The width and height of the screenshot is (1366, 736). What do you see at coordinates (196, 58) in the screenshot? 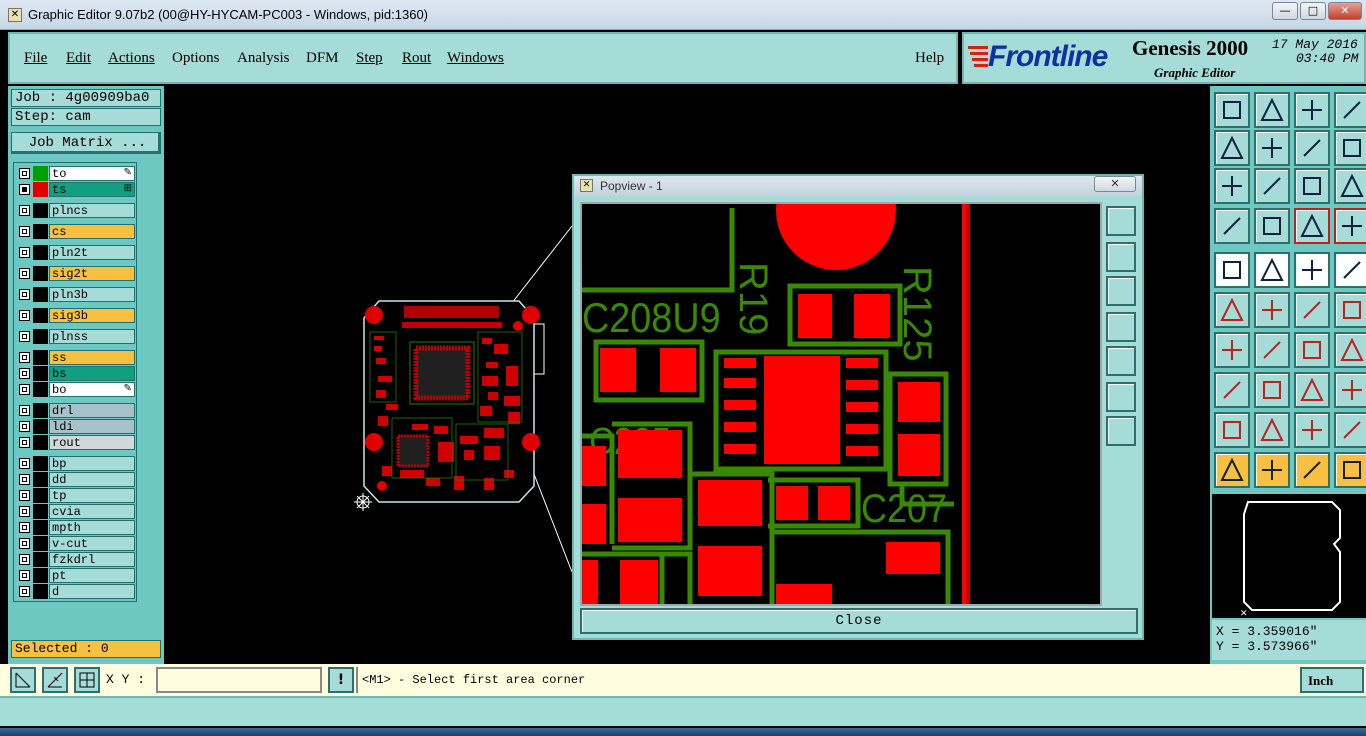
I see `menu-options: Options` at bounding box center [196, 58].